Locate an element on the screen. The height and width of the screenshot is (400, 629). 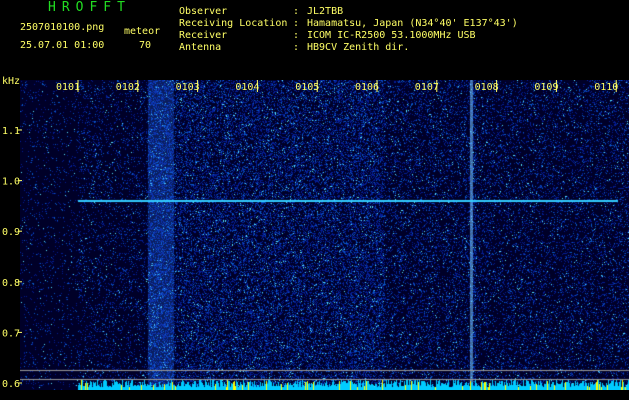
info-label-receiver: Receiver is located at coordinates (203, 35).